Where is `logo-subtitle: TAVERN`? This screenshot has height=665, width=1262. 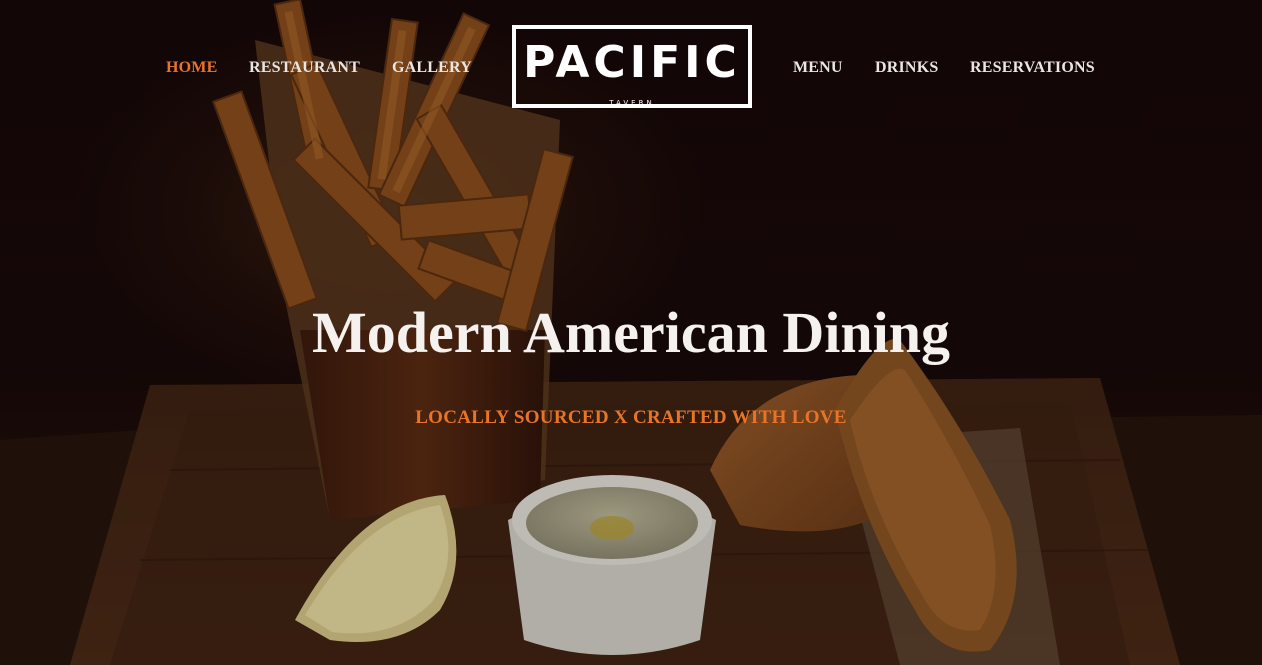
logo-subtitle: TAVERN is located at coordinates (632, 103).